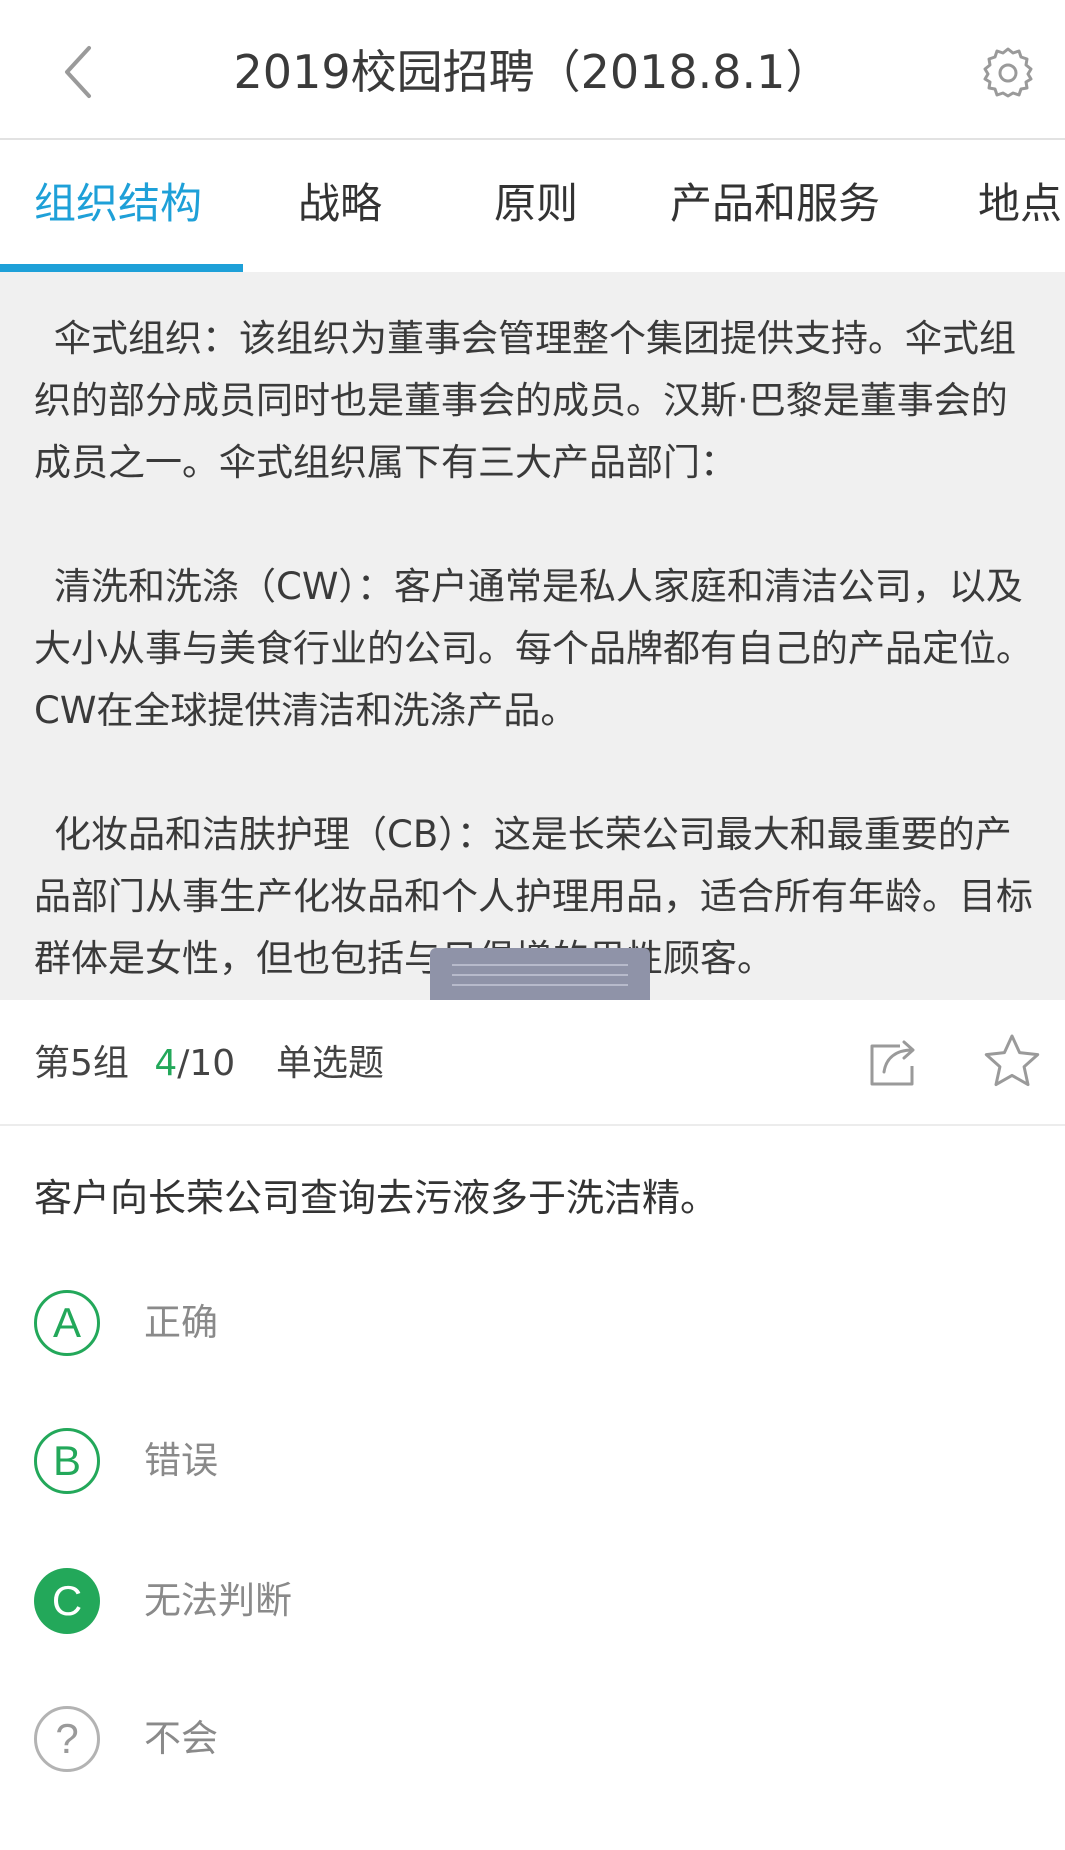  I want to click on star-icon, so click(1012, 1060).